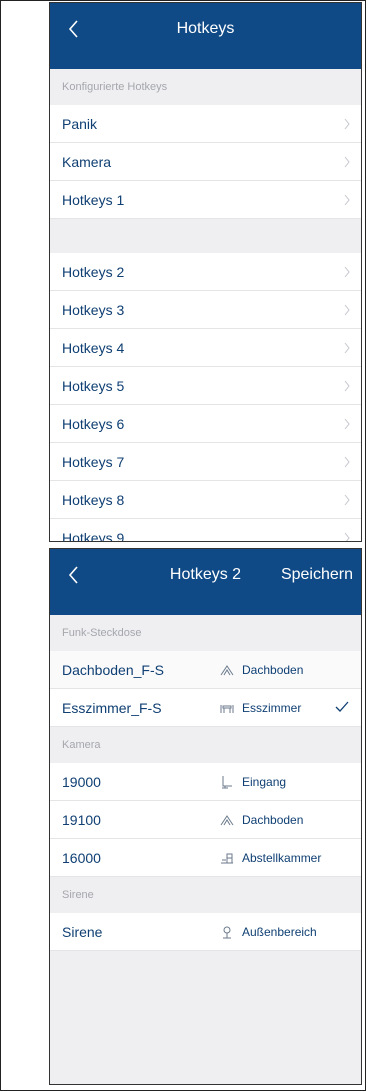 The width and height of the screenshot is (366, 1091). I want to click on hotkey-label: Hotkeys 4, so click(93, 348).